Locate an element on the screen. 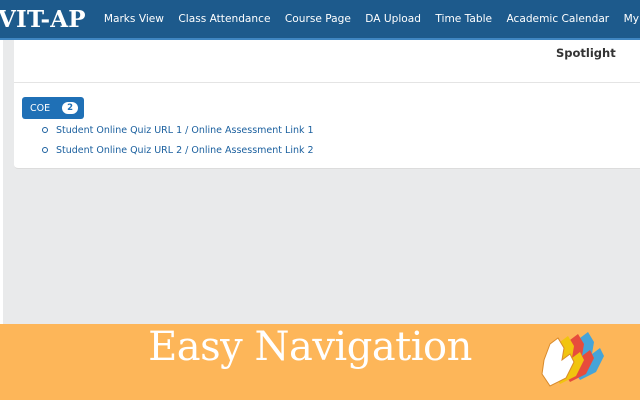 This screenshot has height=400, width=640. left-edge-panel is located at coordinates (1, 182).